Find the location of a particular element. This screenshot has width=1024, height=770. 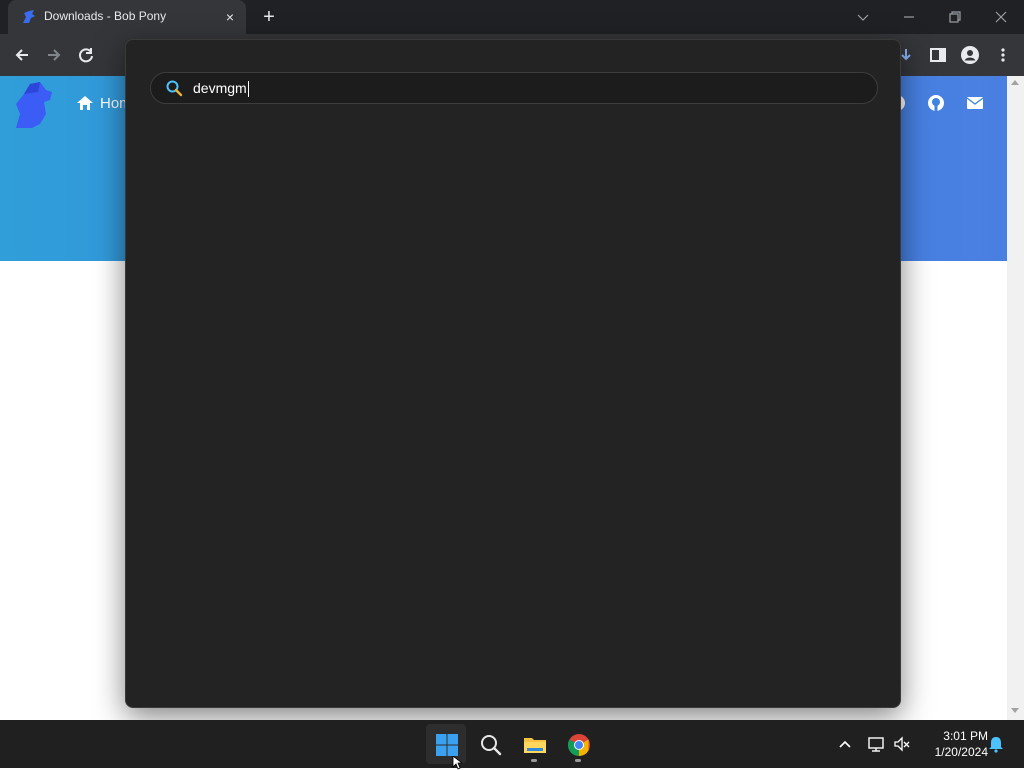

taskbar-chrome is located at coordinates (578, 744).